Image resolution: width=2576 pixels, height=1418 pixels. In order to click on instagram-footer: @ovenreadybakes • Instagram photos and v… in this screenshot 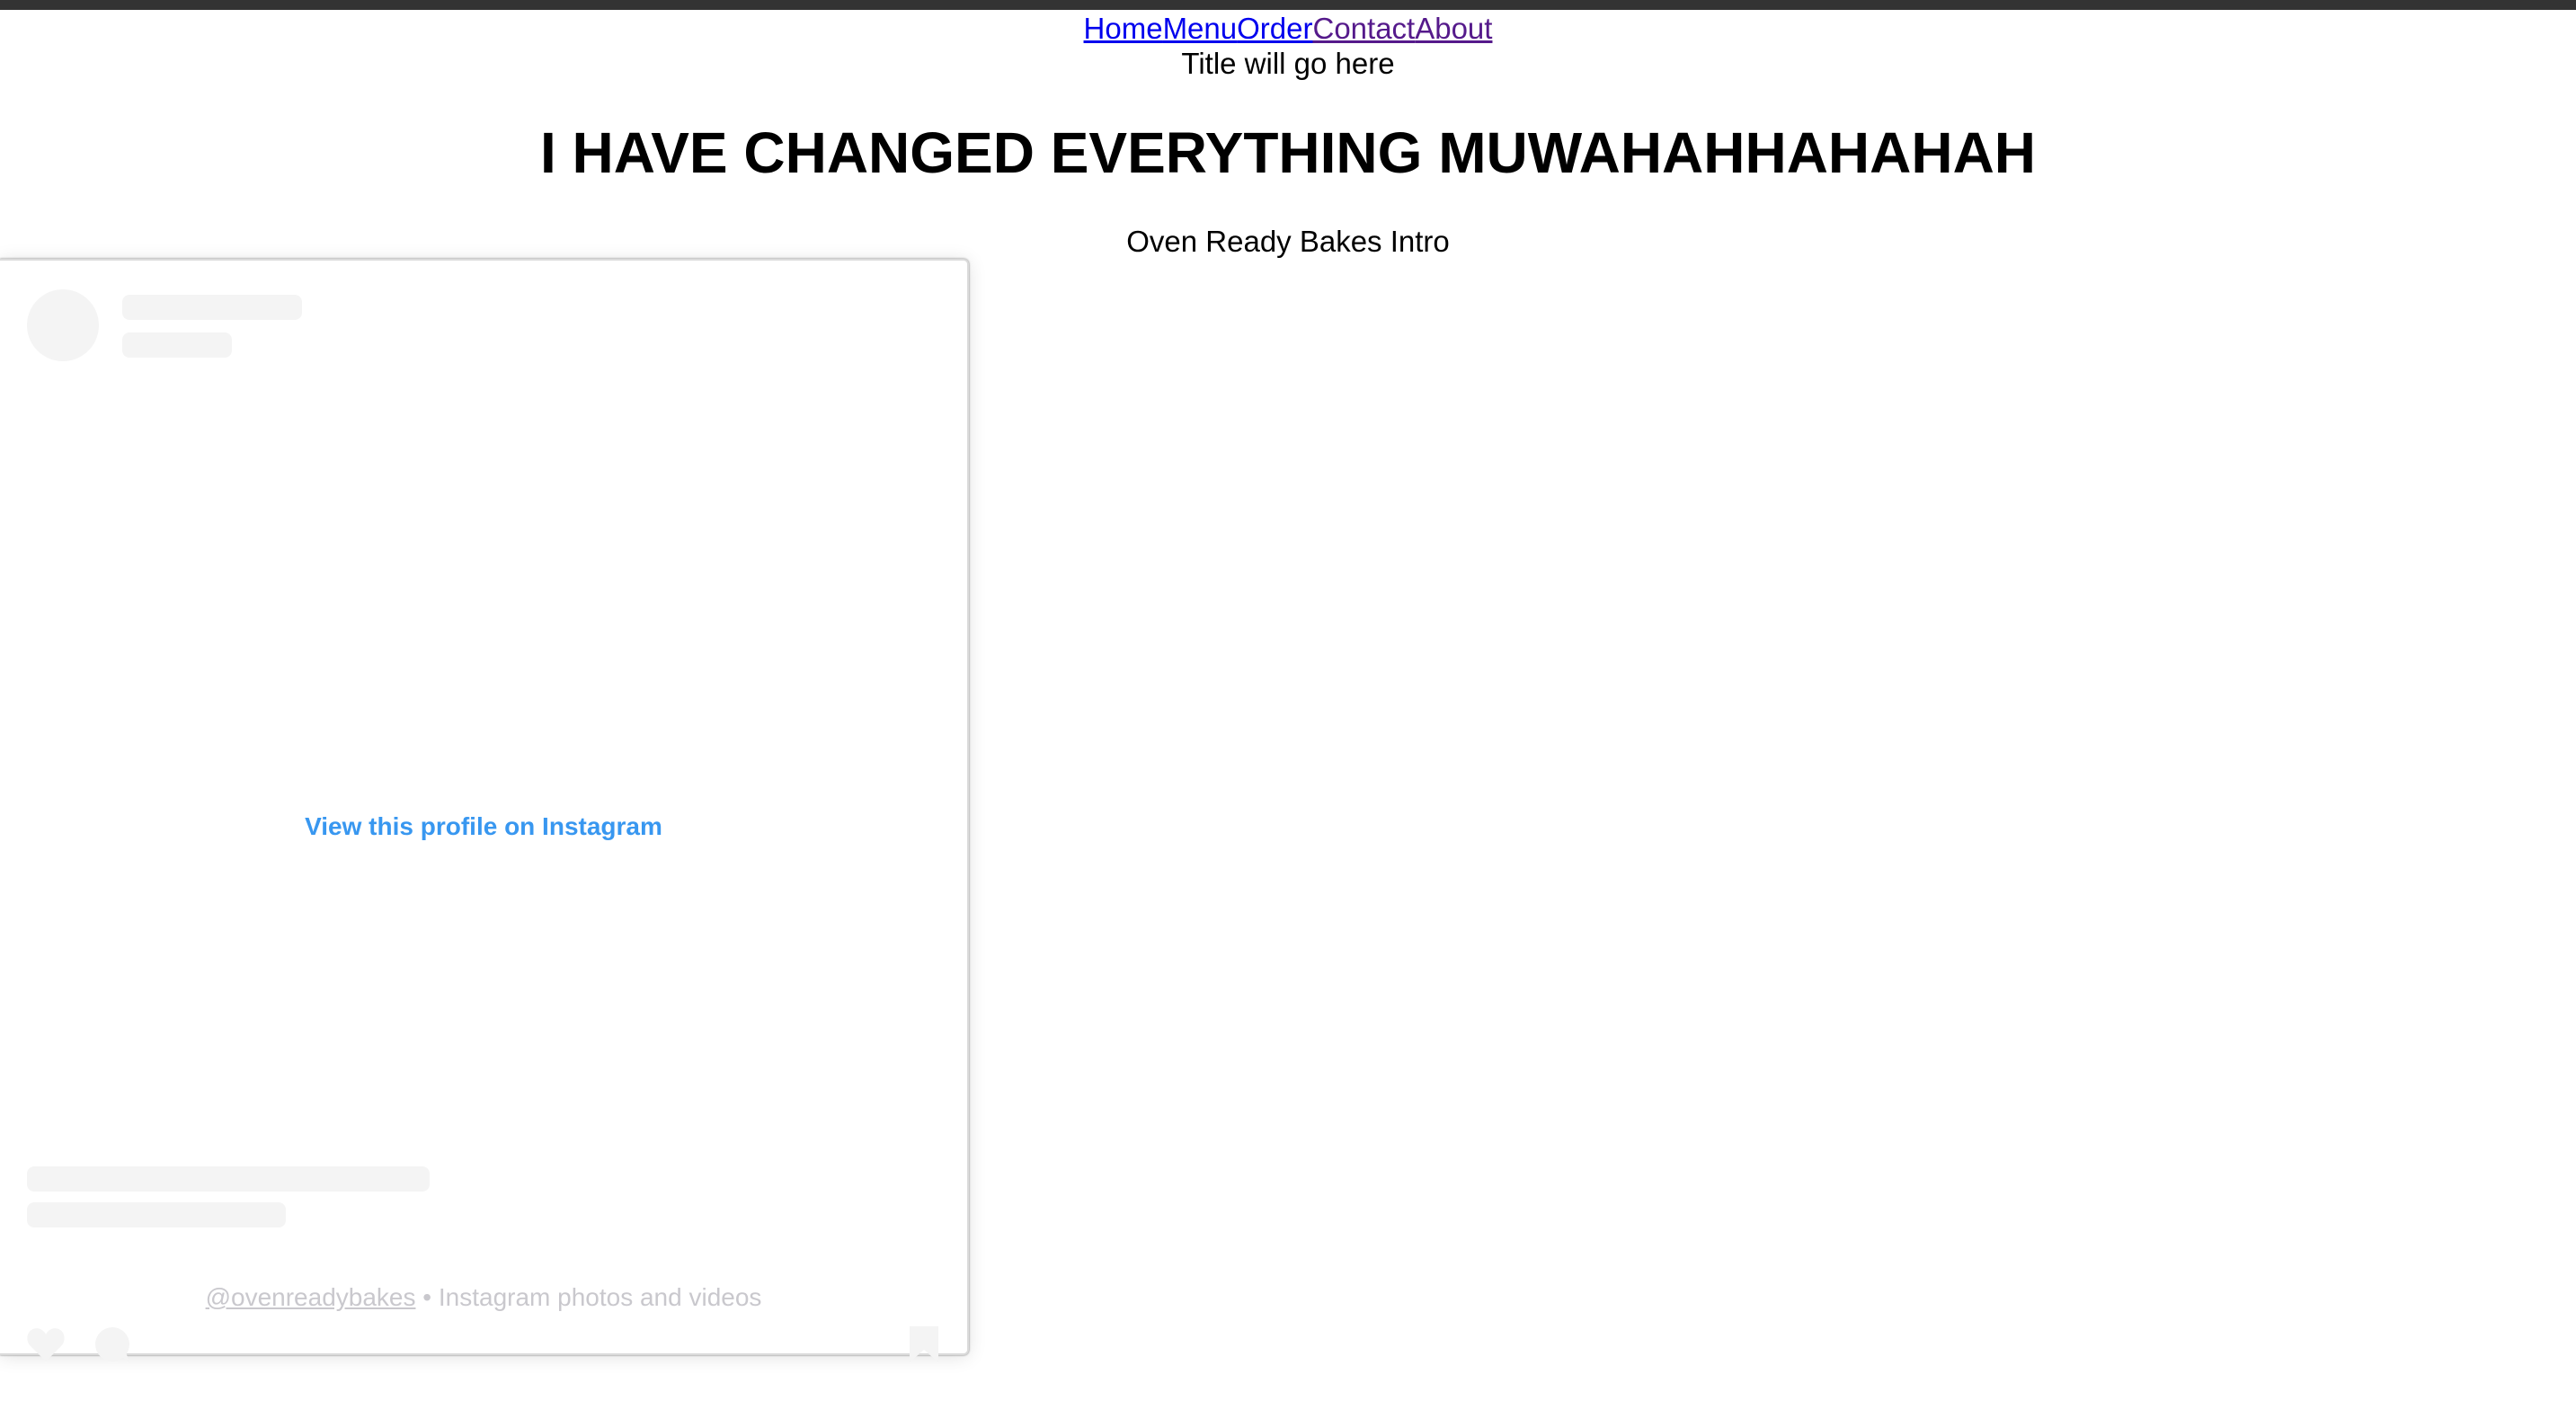, I will do `click(484, 1297)`.